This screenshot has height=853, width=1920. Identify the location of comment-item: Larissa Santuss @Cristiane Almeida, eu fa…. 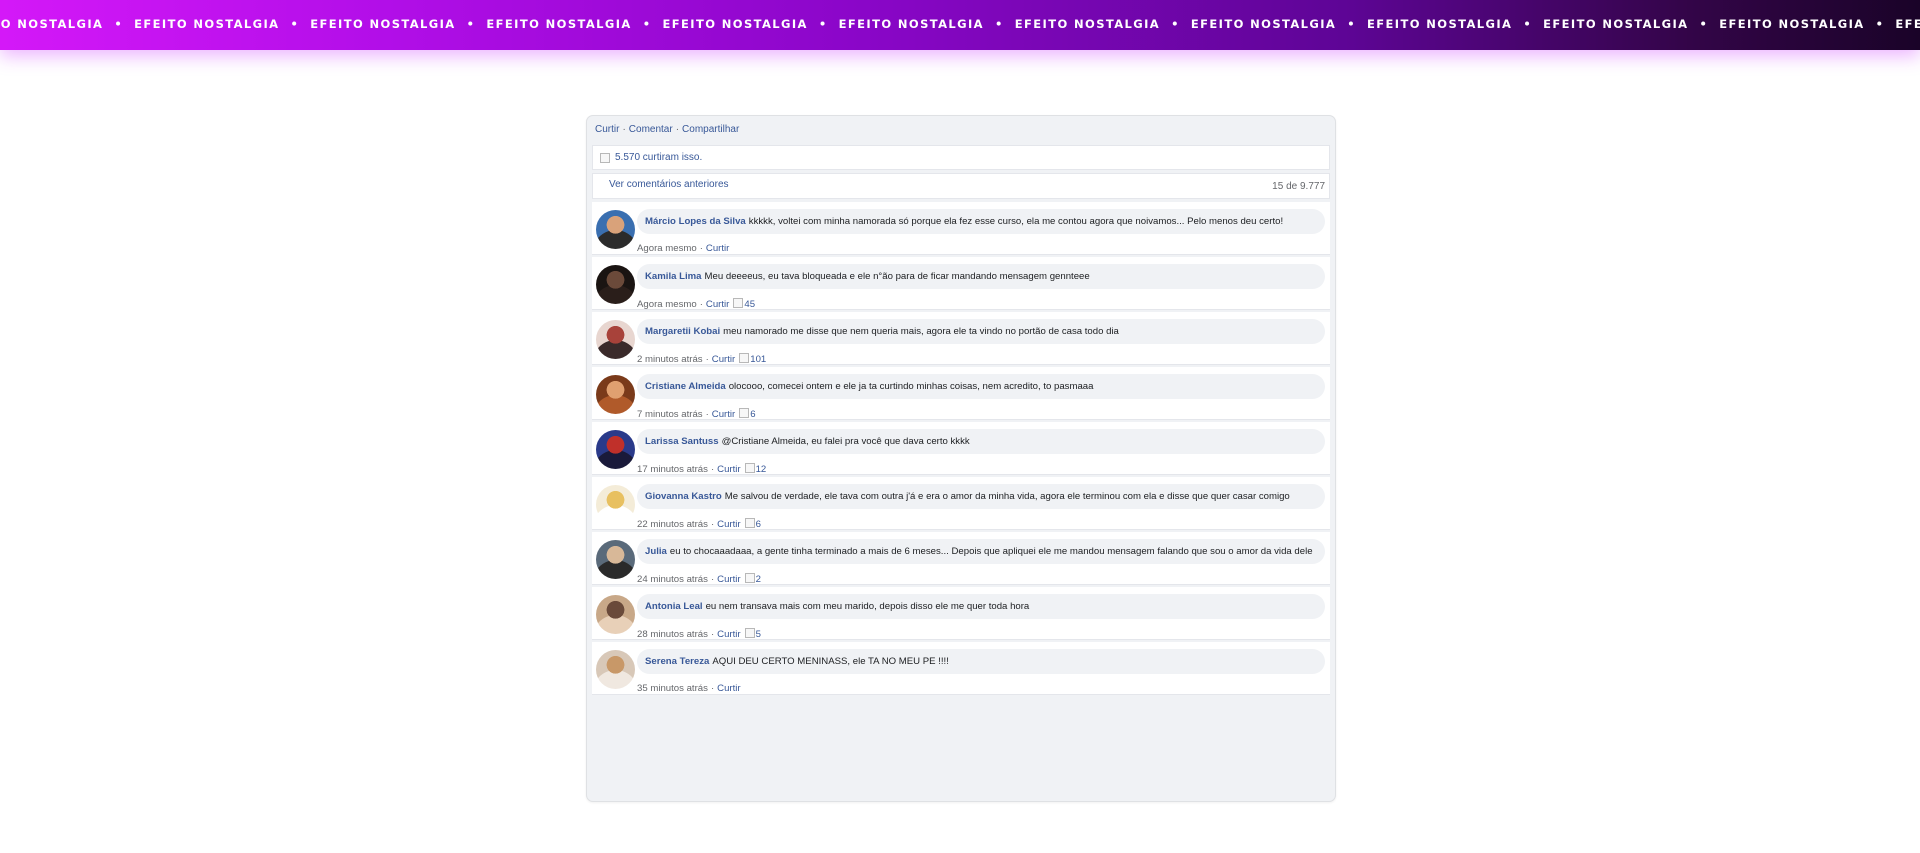
(961, 448).